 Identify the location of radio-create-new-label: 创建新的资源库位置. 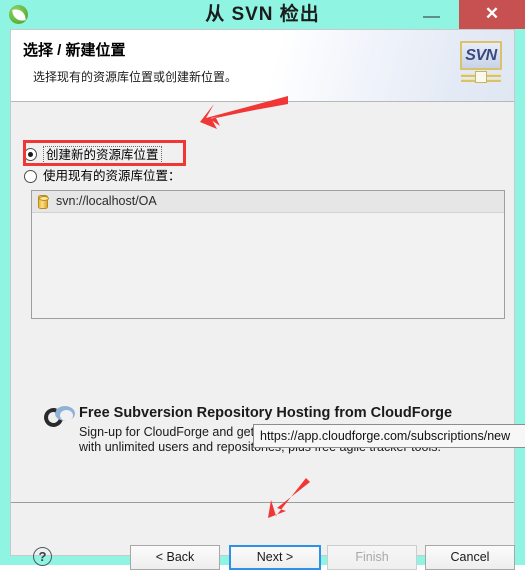
(102, 155).